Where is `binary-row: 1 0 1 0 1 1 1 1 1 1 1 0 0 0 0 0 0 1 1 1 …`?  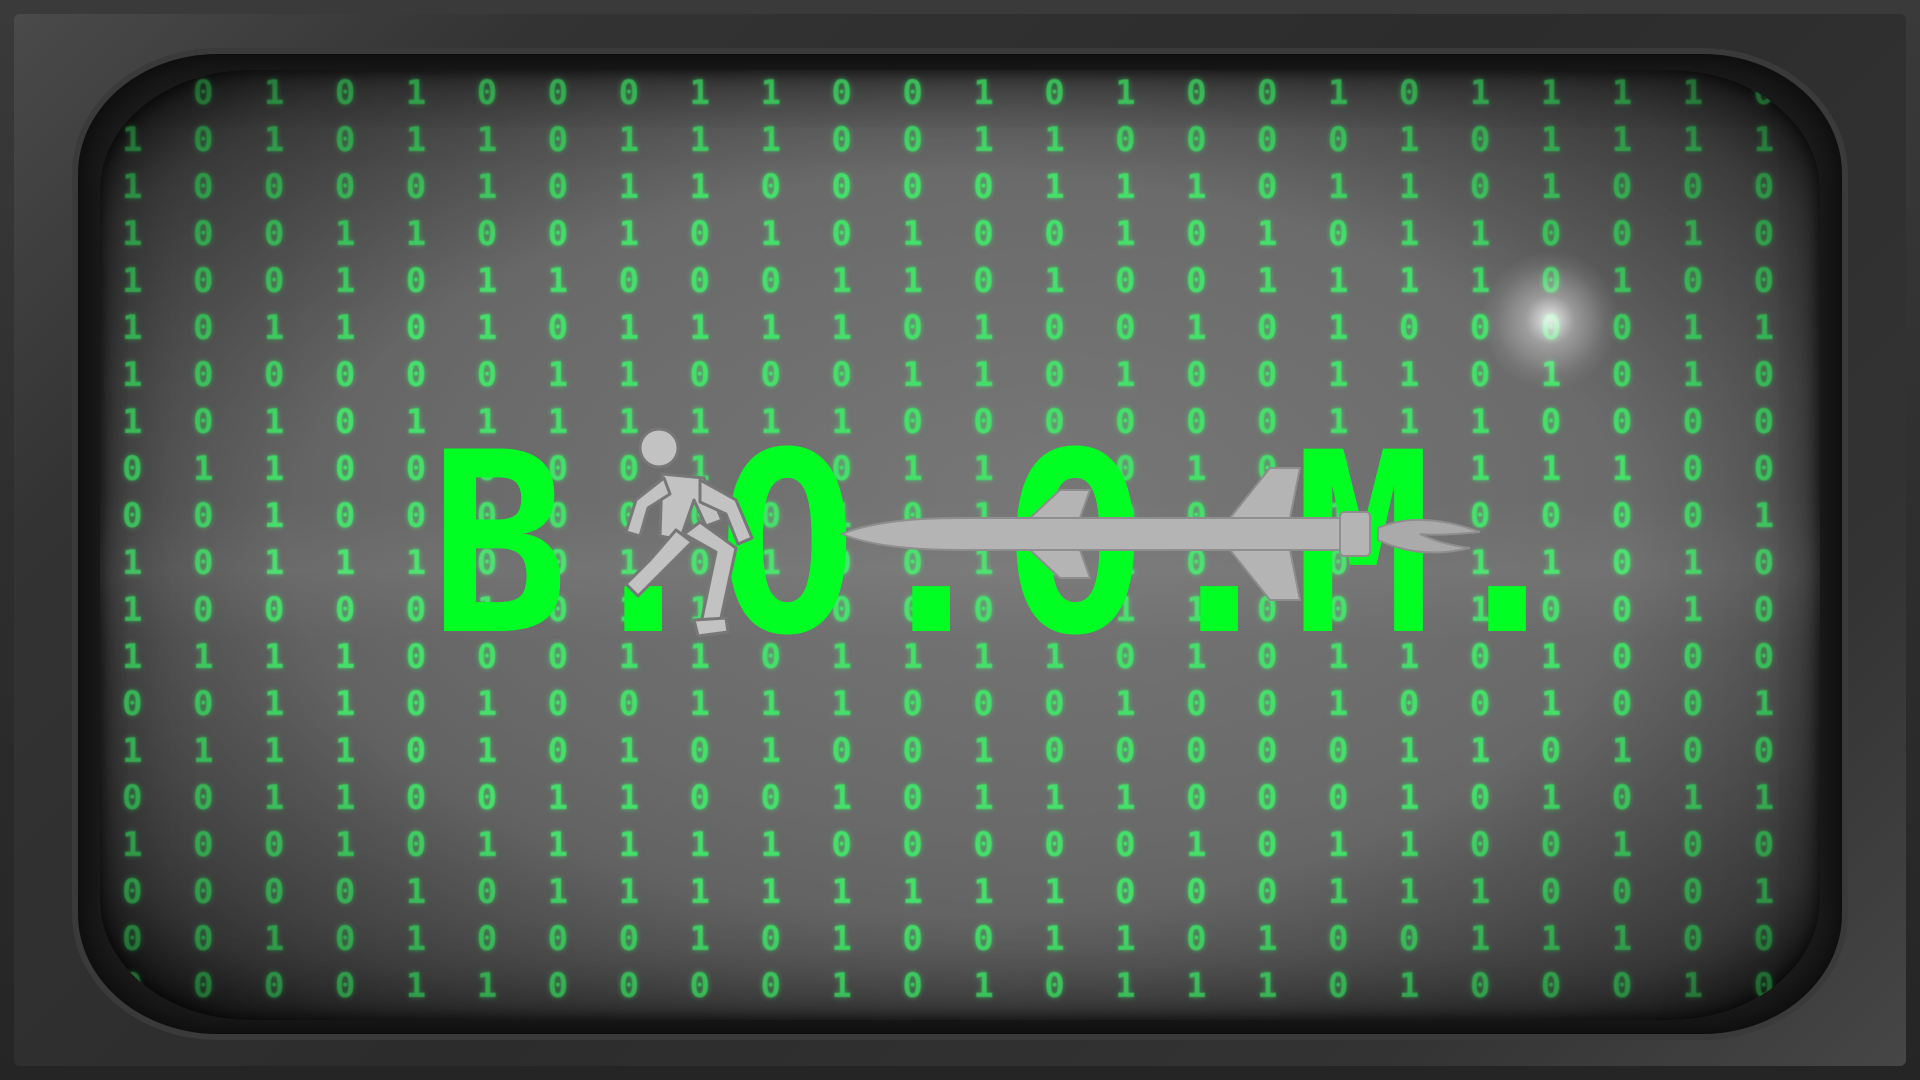 binary-row: 1 0 1 0 1 1 1 1 1 1 1 0 0 0 0 0 0 1 1 1 … is located at coordinates (956, 422).